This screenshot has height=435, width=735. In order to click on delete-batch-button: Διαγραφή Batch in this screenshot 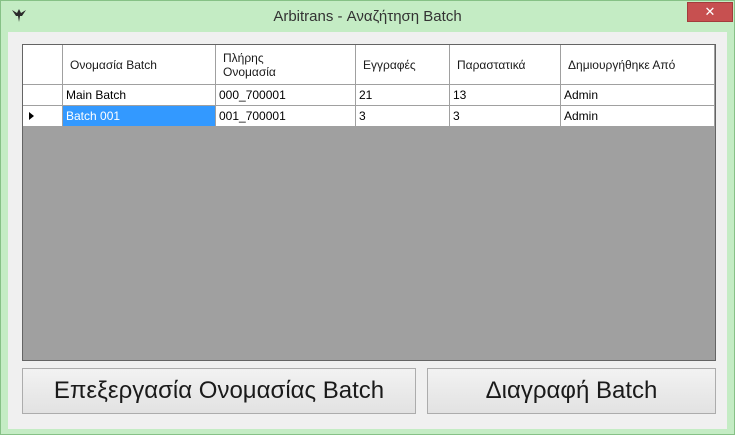, I will do `click(571, 391)`.